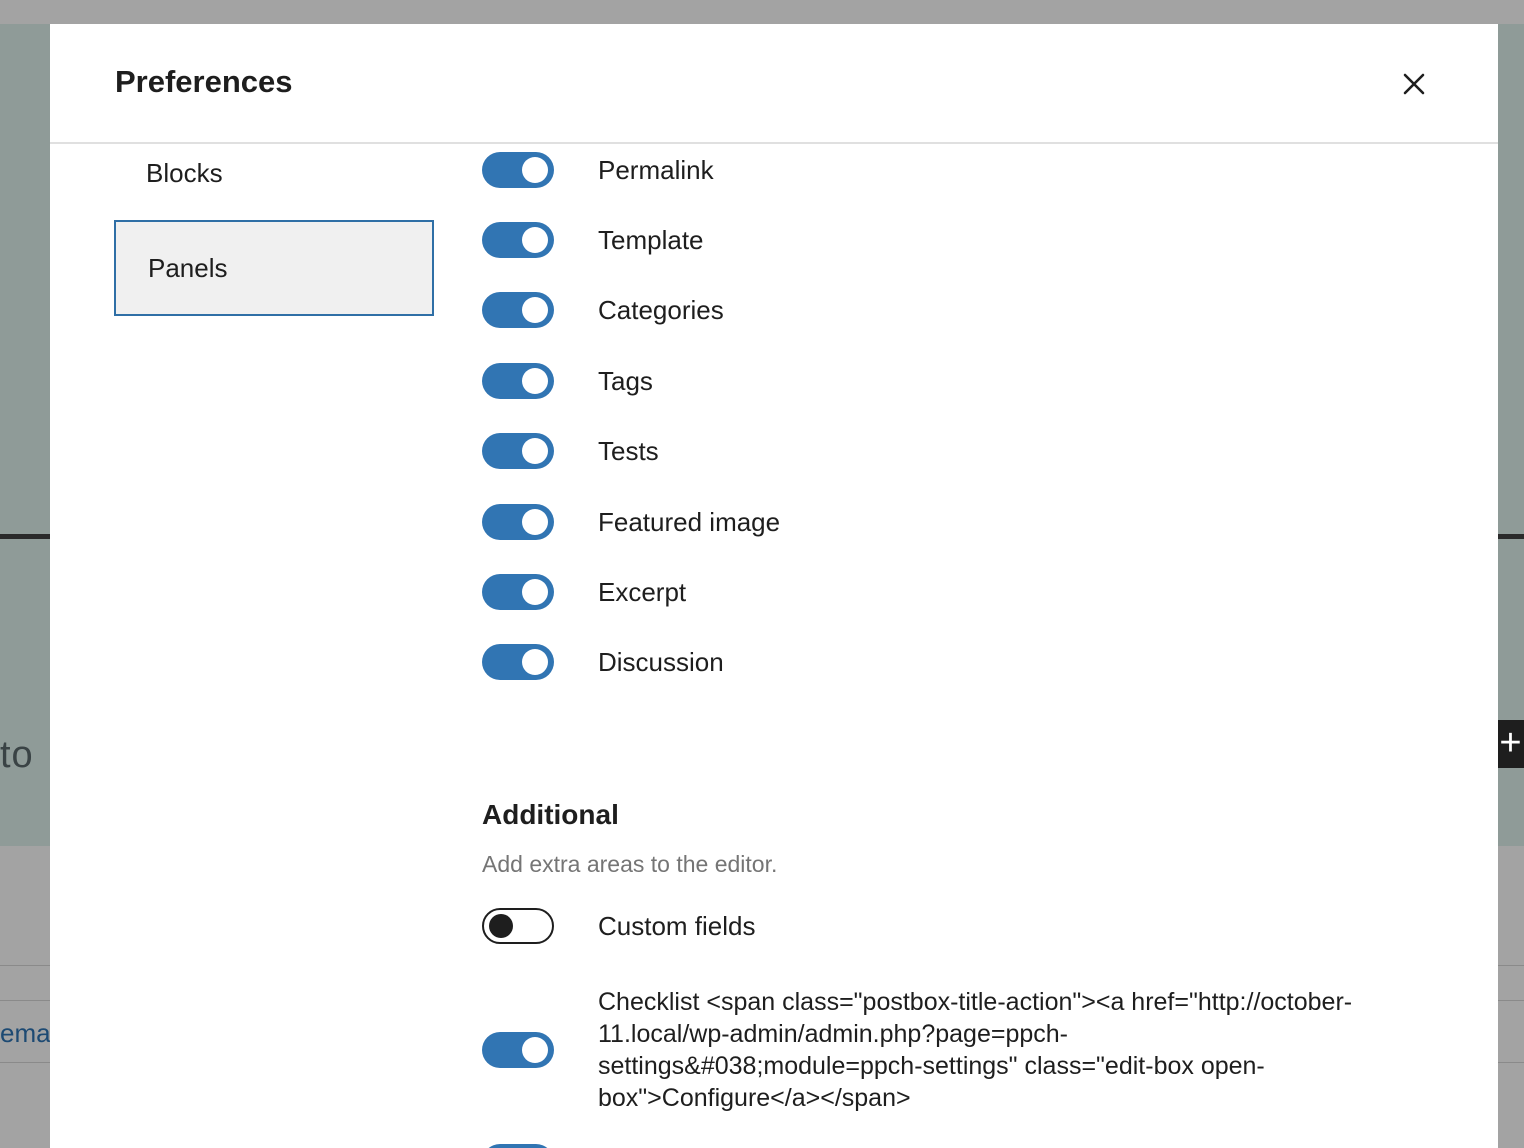  I want to click on sidebar-item-blocks: Blocks, so click(274, 173).